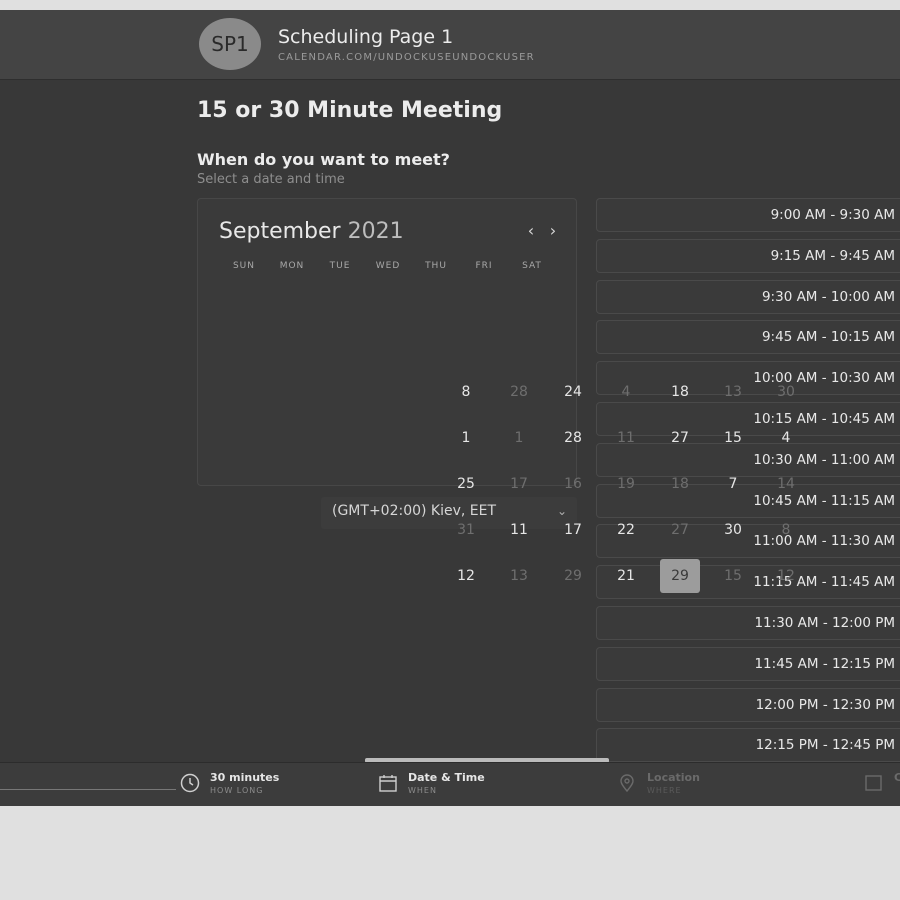  What do you see at coordinates (873, 783) in the screenshot?
I see `contact-card-icon` at bounding box center [873, 783].